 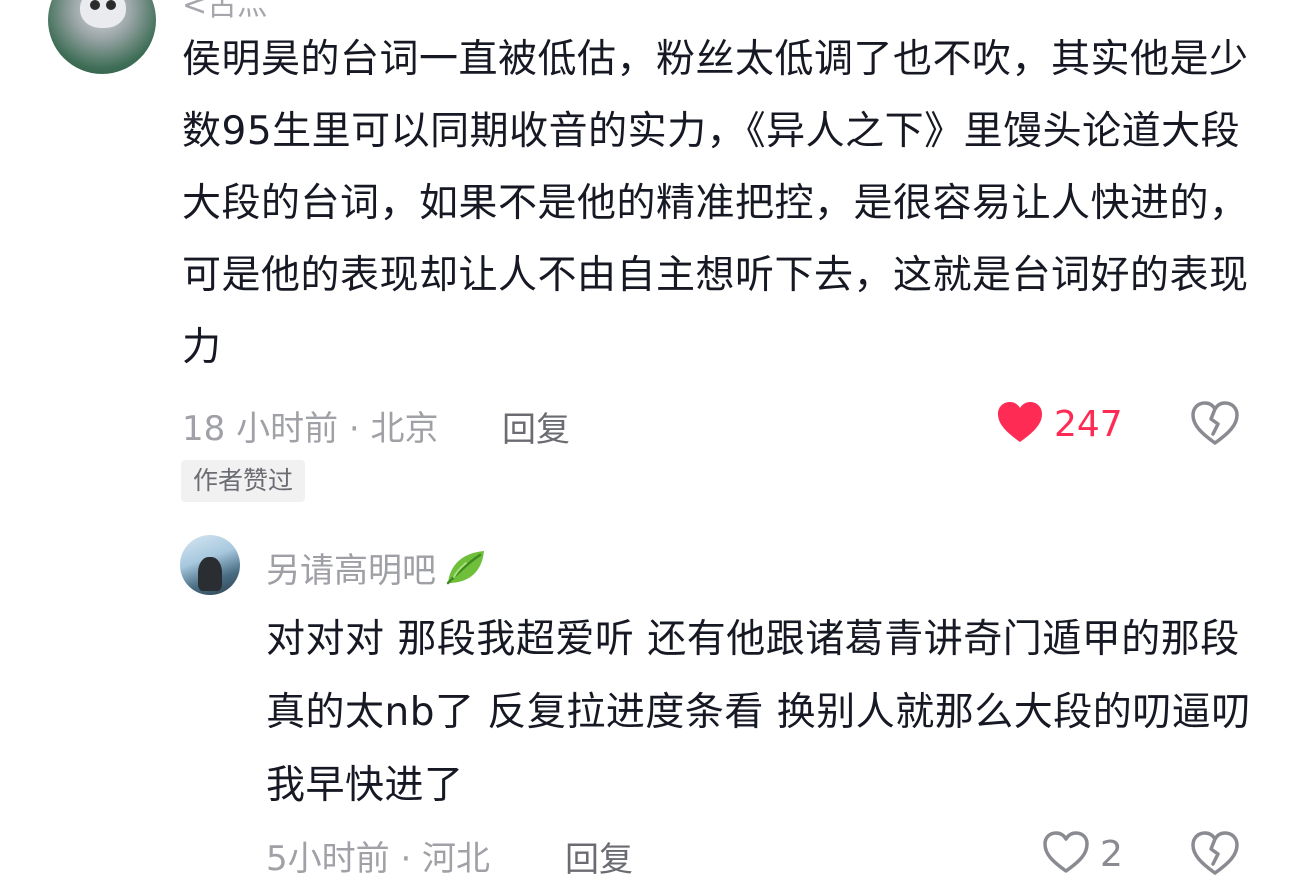 I want to click on reply-meta: 5小时前 · 河北, so click(x=378, y=855).